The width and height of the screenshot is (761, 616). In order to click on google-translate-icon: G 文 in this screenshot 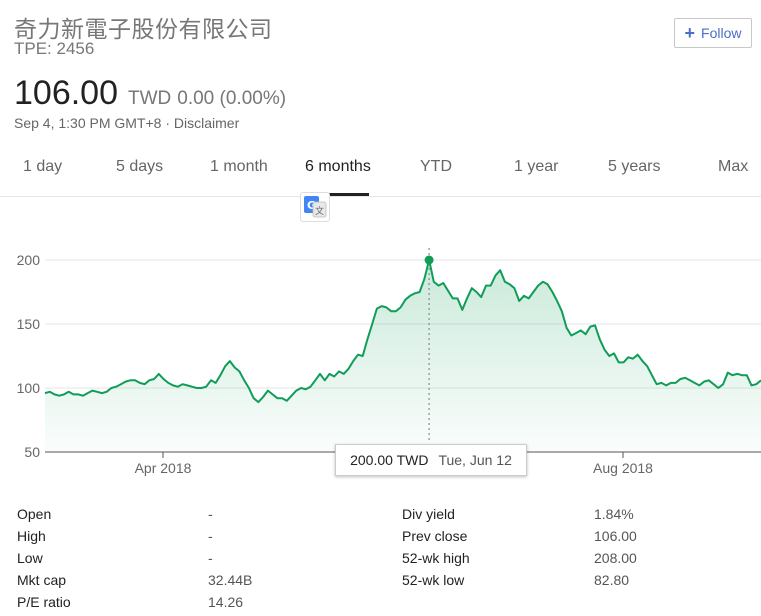, I will do `click(315, 207)`.